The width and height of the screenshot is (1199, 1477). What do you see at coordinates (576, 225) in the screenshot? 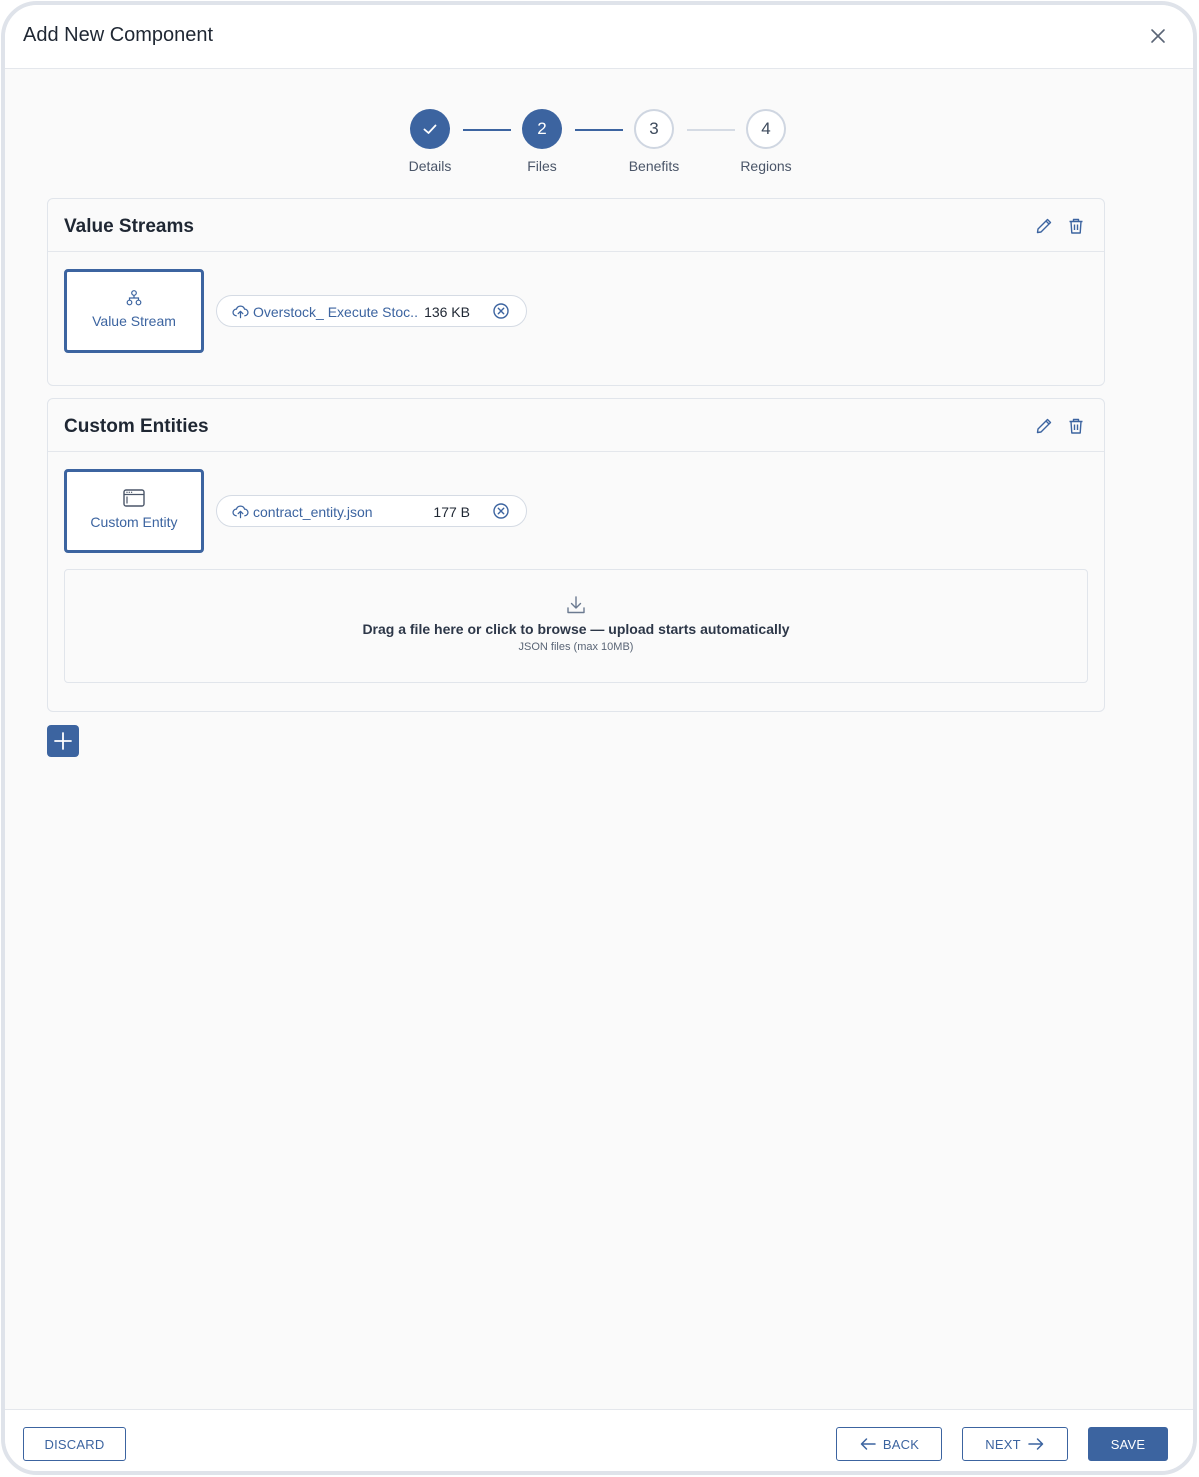
I see `section-header: Value Streams` at bounding box center [576, 225].